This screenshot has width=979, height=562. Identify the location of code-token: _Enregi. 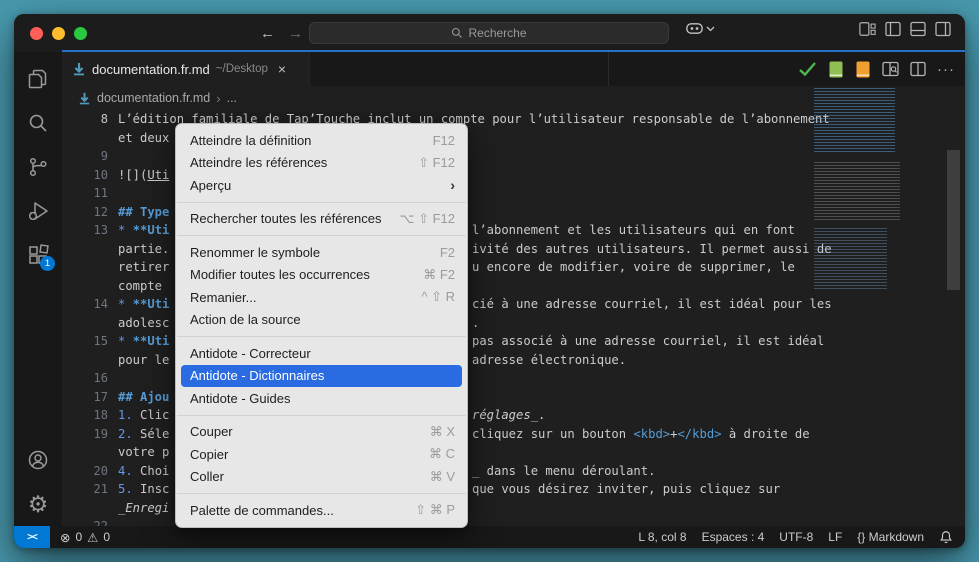
(144, 507).